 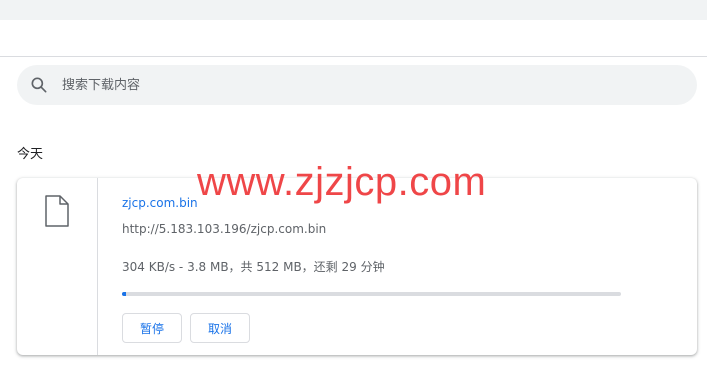 What do you see at coordinates (57, 266) in the screenshot?
I see `file-icon-column` at bounding box center [57, 266].